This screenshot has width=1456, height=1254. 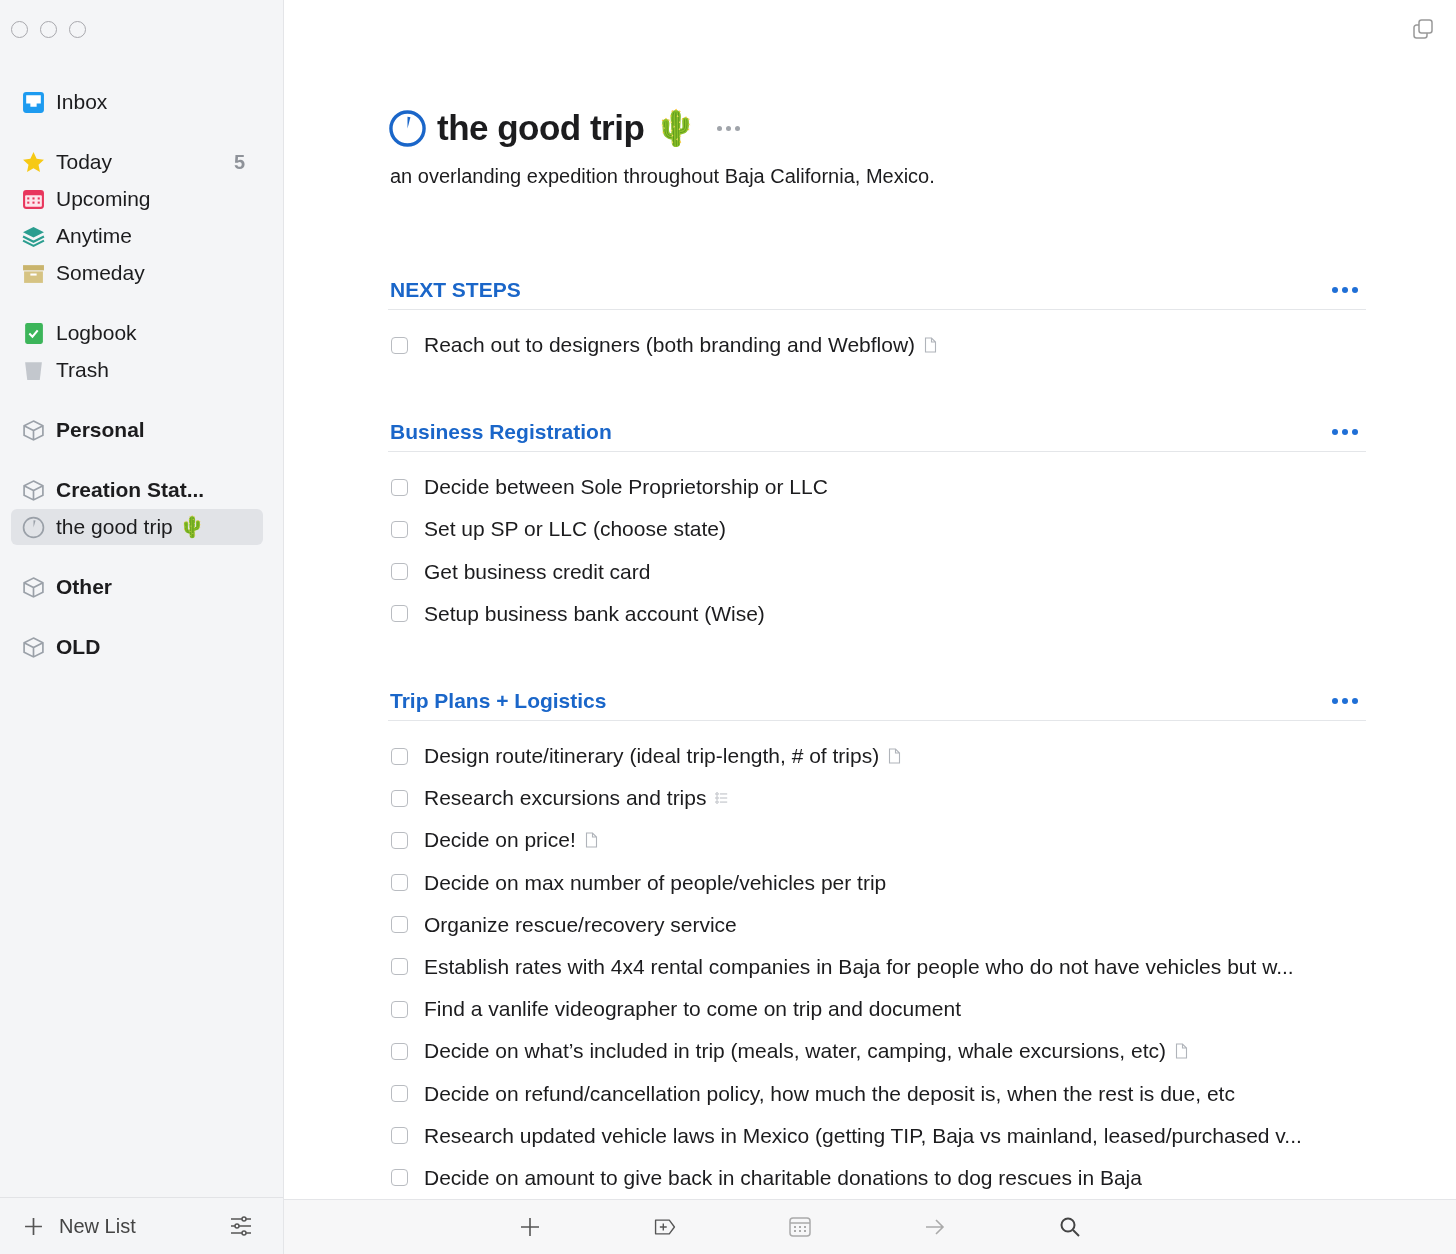 I want to click on inbox-icon, so click(x=33, y=102).